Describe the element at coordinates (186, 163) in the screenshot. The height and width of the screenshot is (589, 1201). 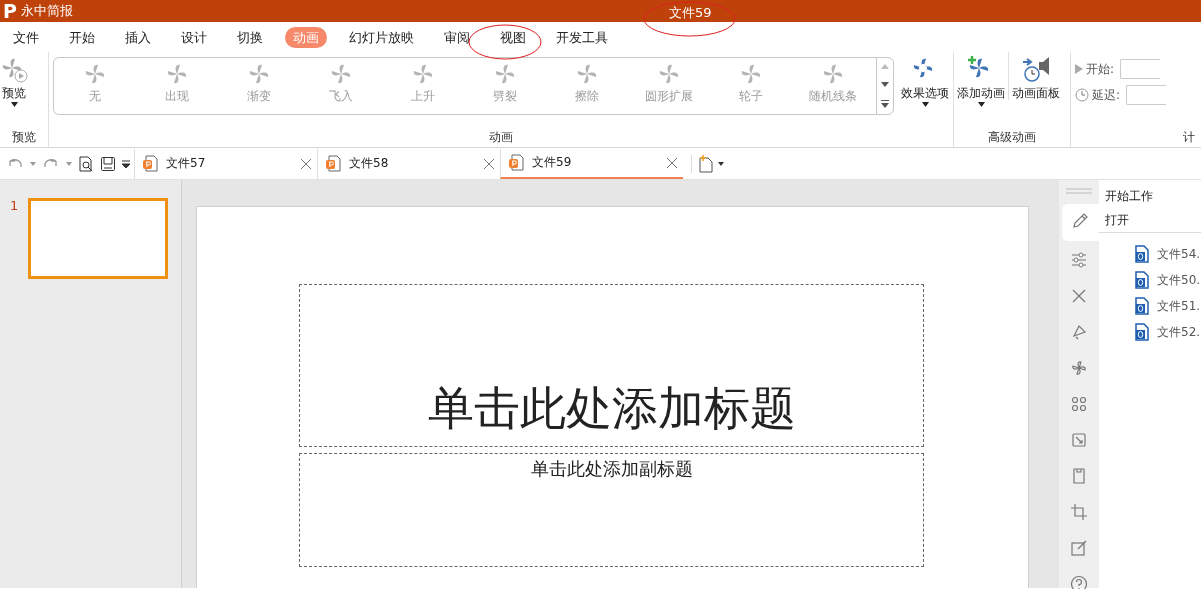
I see `tab-label: 文件57` at that location.